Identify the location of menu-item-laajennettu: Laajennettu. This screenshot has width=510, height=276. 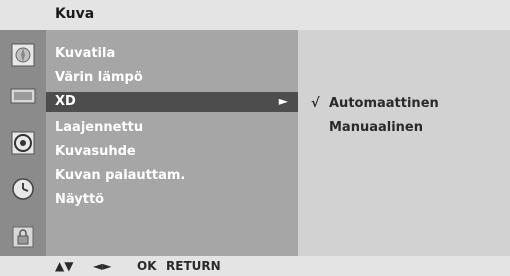
(99, 127).